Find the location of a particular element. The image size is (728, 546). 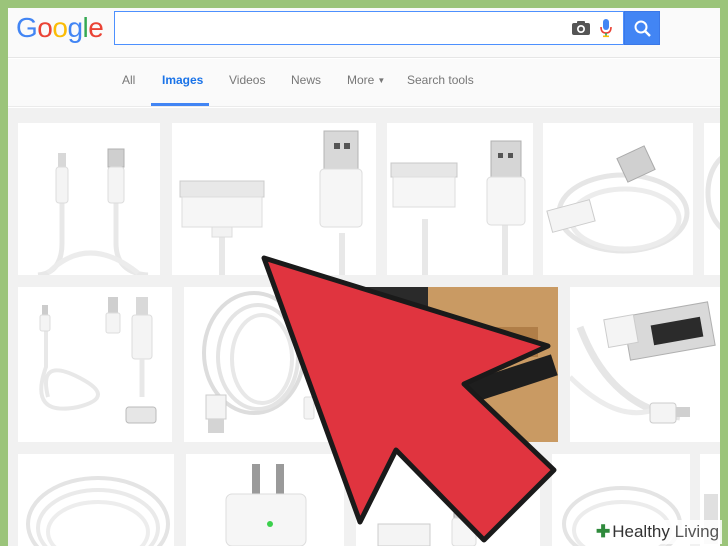

plus-icon: ✚ is located at coordinates (603, 531).